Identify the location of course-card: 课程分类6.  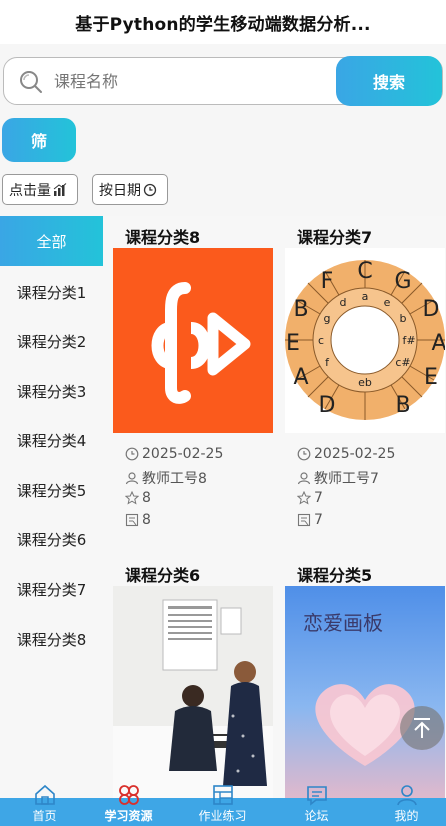
(193, 676).